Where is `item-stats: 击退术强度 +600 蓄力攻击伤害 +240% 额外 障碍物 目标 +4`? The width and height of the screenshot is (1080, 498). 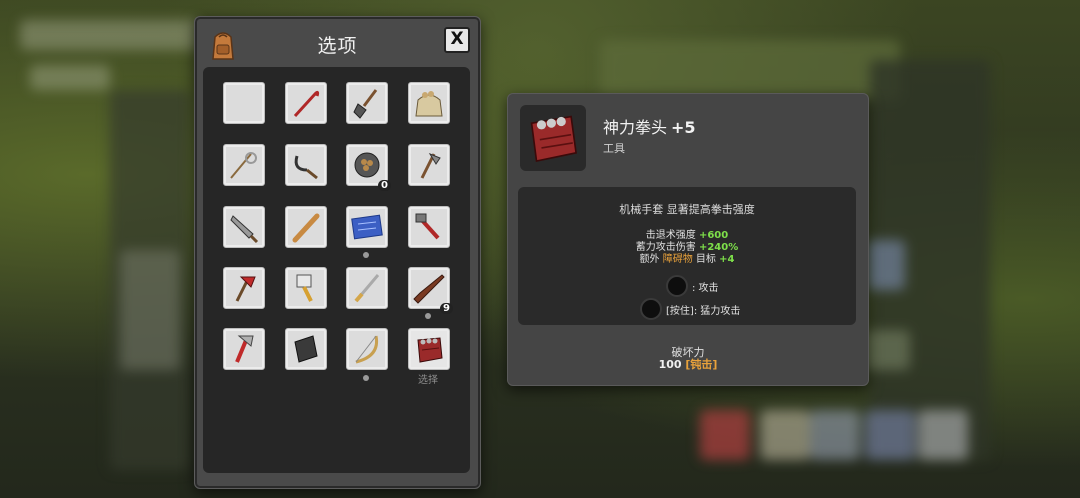
item-stats: 击退术强度 +600 蓄力攻击伤害 +240% 额外 障碍物 目标 +4 is located at coordinates (687, 248).